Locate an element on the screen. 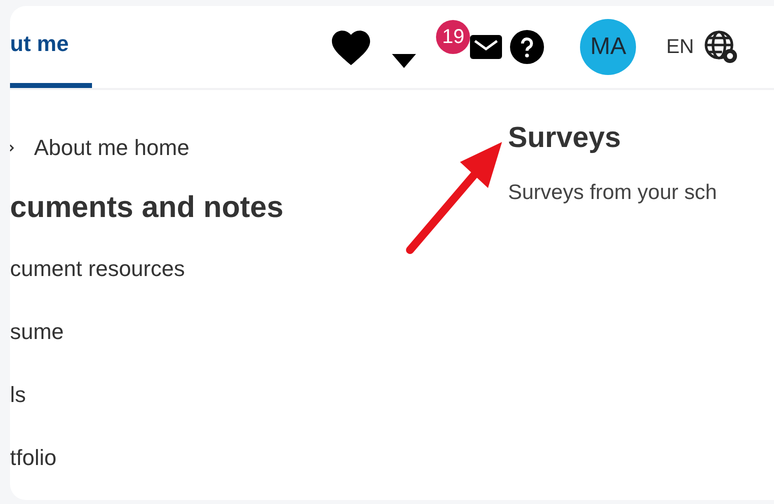 The height and width of the screenshot is (504, 774). tab: ut me is located at coordinates (51, 48).